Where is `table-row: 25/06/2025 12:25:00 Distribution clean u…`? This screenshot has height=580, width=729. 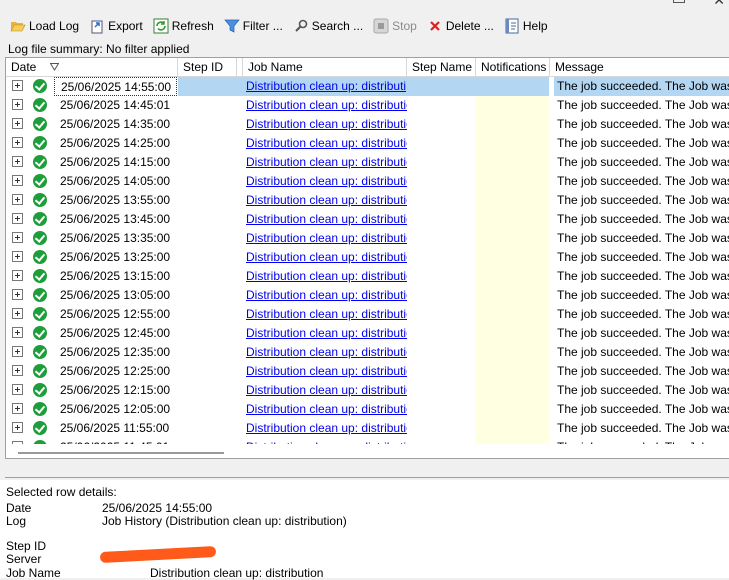 table-row: 25/06/2025 12:25:00 Distribution clean u… is located at coordinates (367, 371).